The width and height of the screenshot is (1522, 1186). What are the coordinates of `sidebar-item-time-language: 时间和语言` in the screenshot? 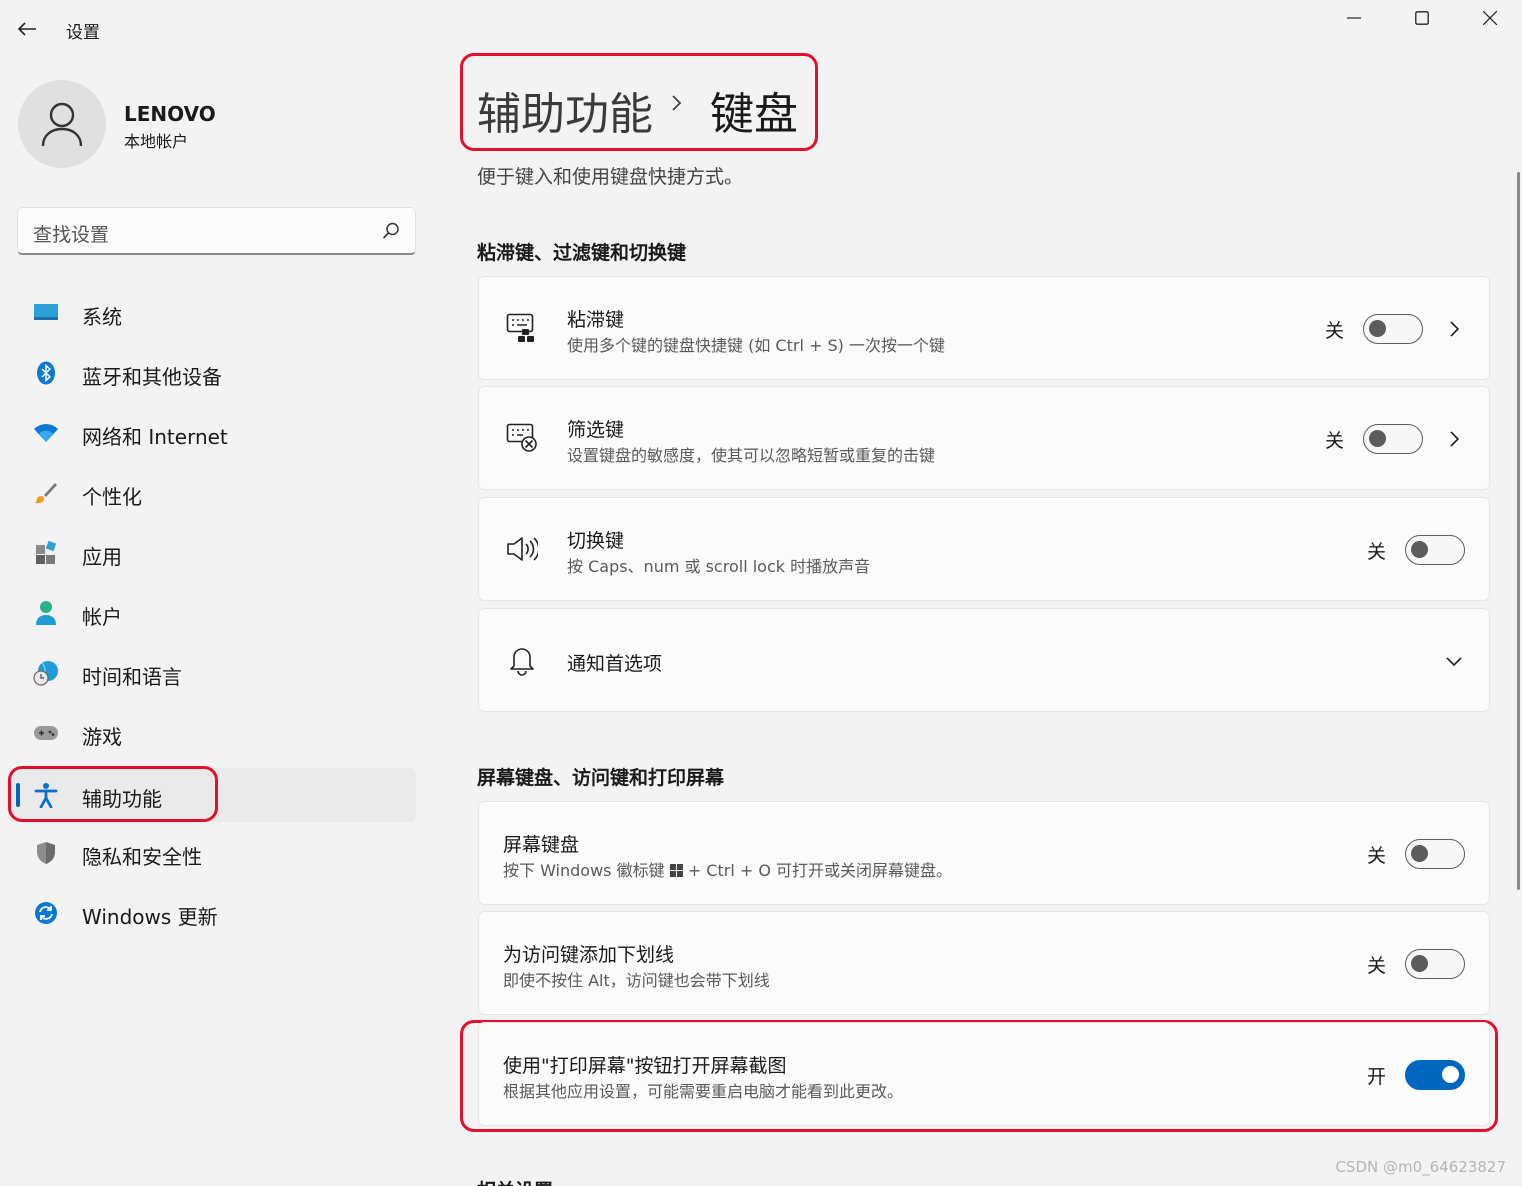 It's located at (212, 673).